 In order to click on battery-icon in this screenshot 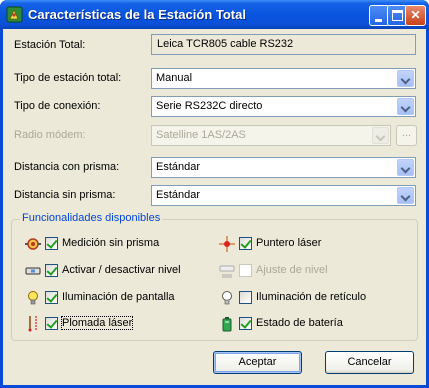, I will do `click(227, 324)`.